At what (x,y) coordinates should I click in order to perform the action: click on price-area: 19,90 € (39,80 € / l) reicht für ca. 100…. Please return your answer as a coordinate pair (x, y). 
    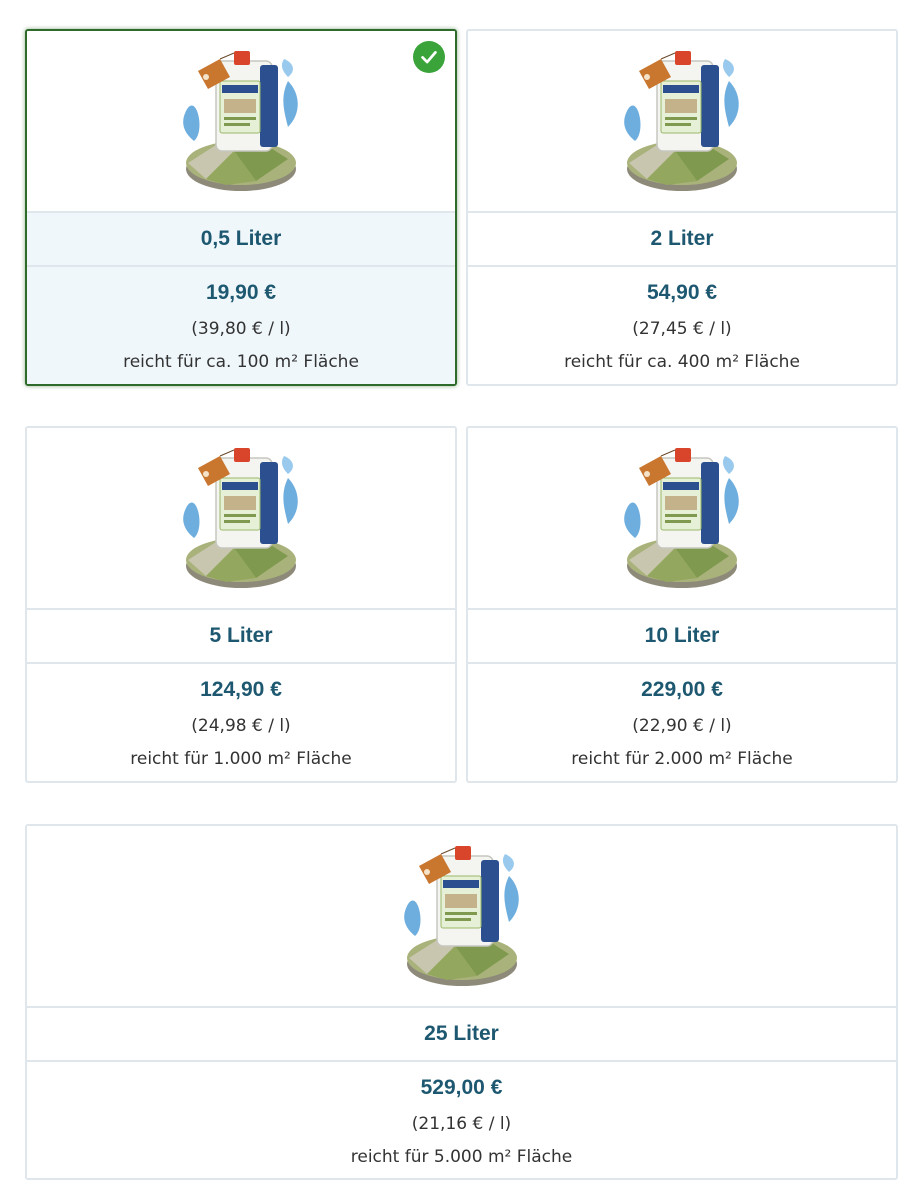
    Looking at the image, I should click on (241, 325).